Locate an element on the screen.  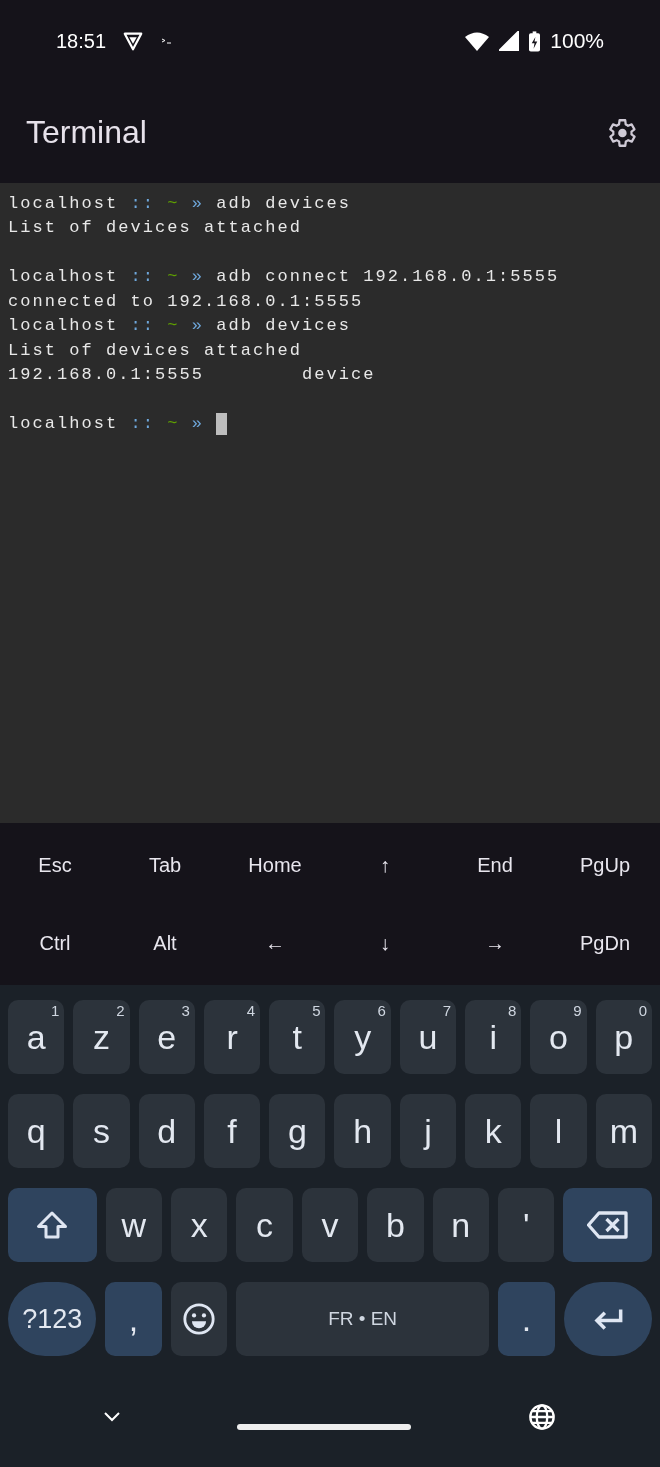
extra-key: ← is located at coordinates (275, 943).